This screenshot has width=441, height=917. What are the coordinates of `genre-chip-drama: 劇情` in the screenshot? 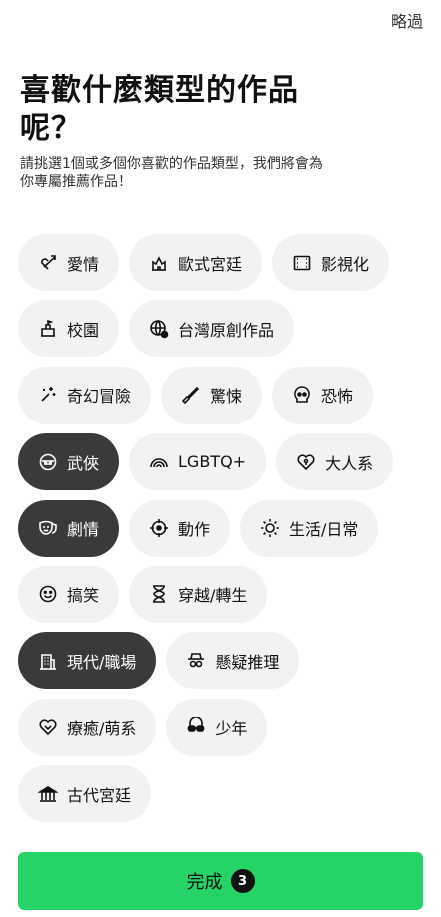 It's located at (69, 528).